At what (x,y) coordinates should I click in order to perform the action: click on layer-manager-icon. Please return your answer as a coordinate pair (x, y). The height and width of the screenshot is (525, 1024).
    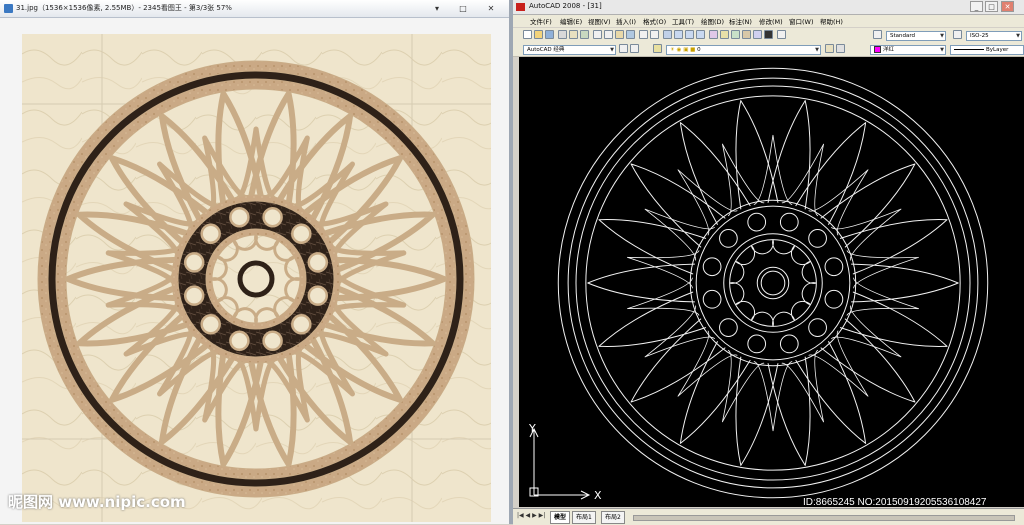
    Looking at the image, I should click on (657, 48).